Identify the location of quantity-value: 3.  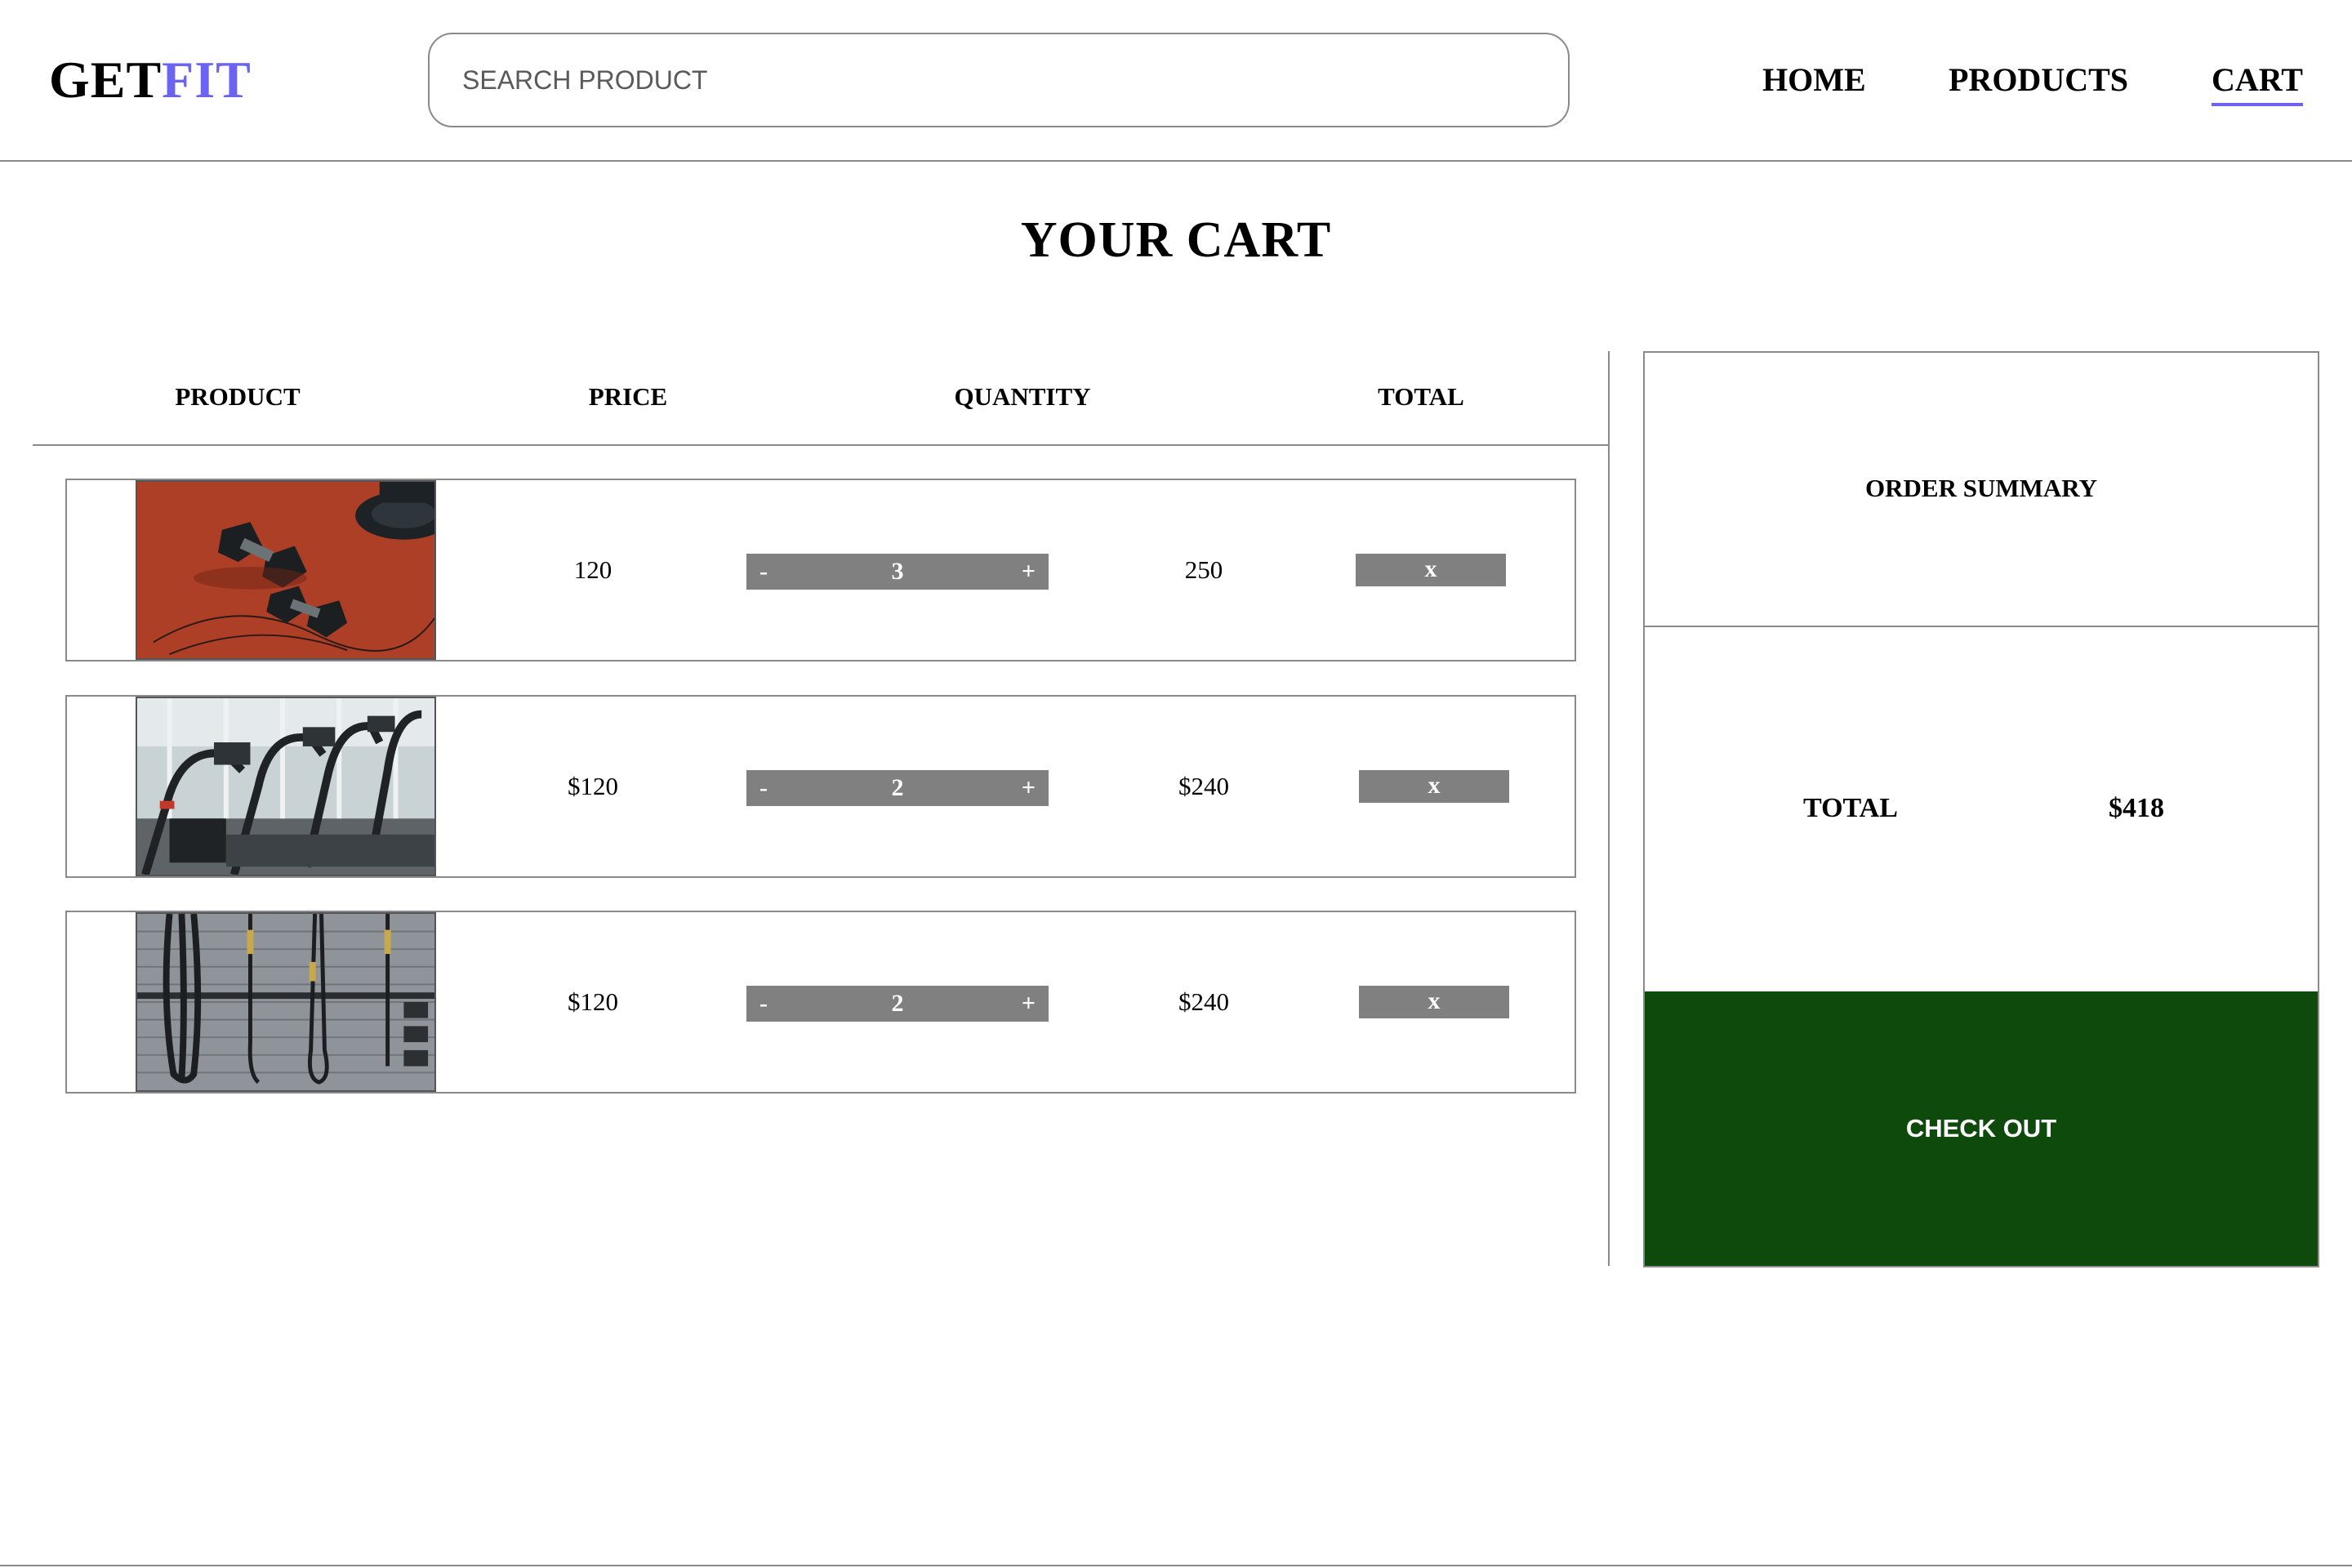
(897, 571).